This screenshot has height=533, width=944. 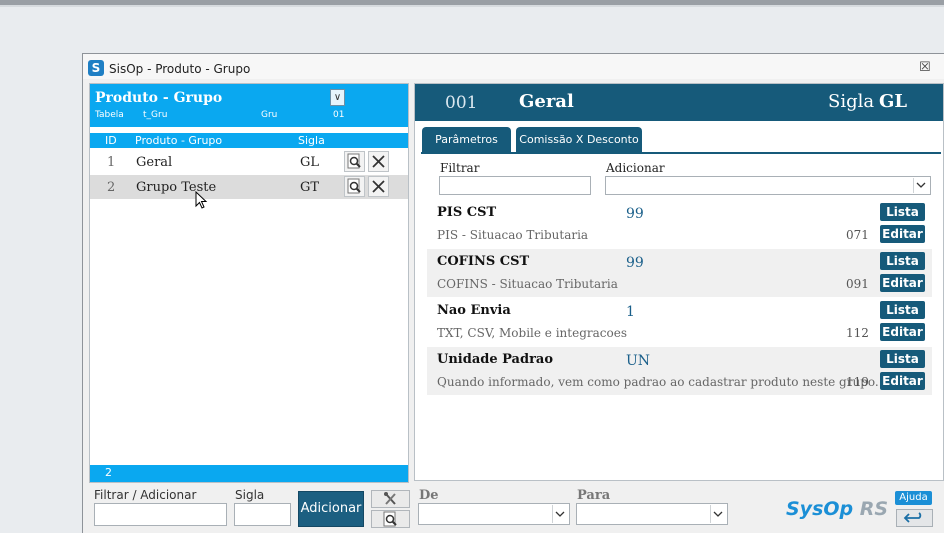 I want to click on search-button, so click(x=390, y=519).